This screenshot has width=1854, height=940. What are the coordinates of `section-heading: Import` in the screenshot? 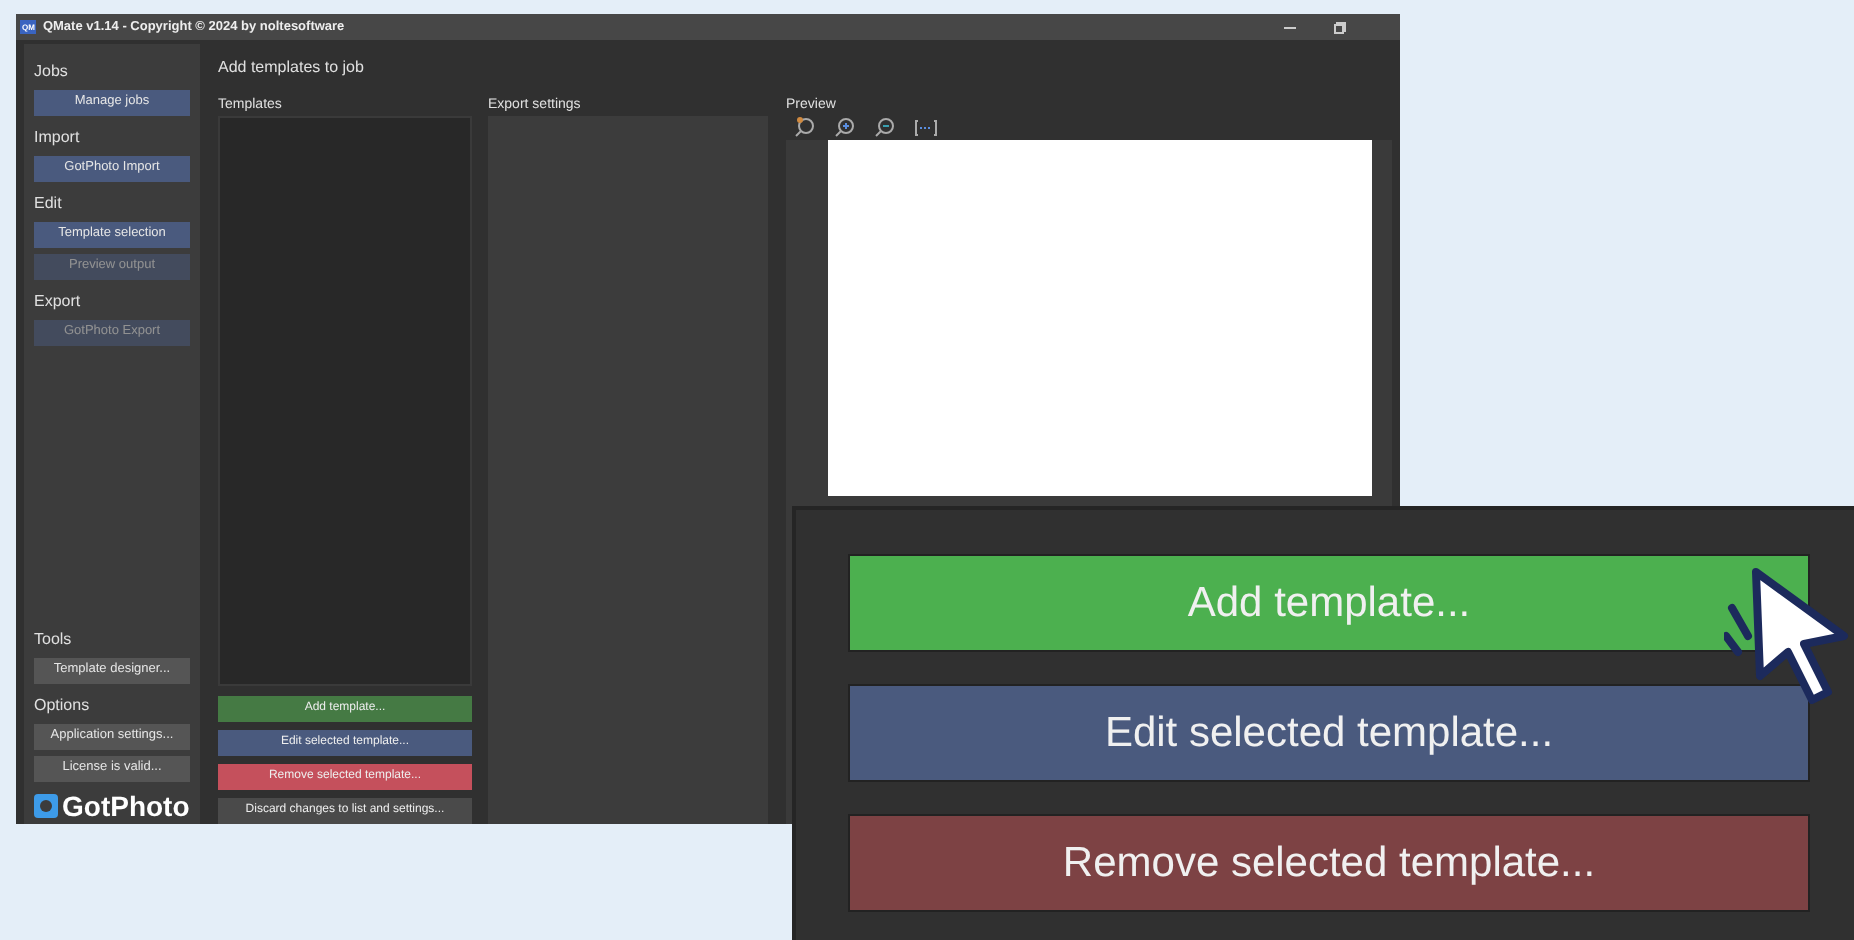 It's located at (58, 138).